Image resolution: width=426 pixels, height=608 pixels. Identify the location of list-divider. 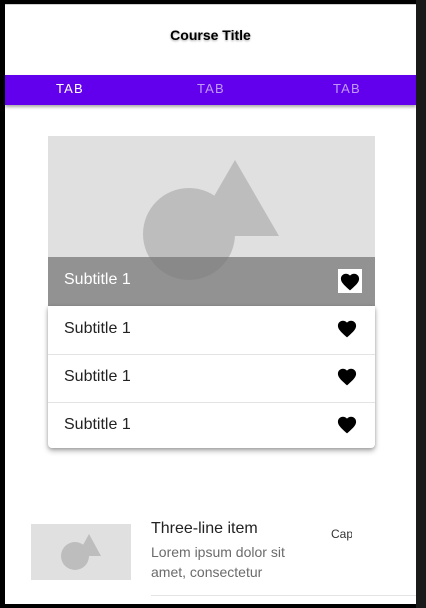
(283, 595).